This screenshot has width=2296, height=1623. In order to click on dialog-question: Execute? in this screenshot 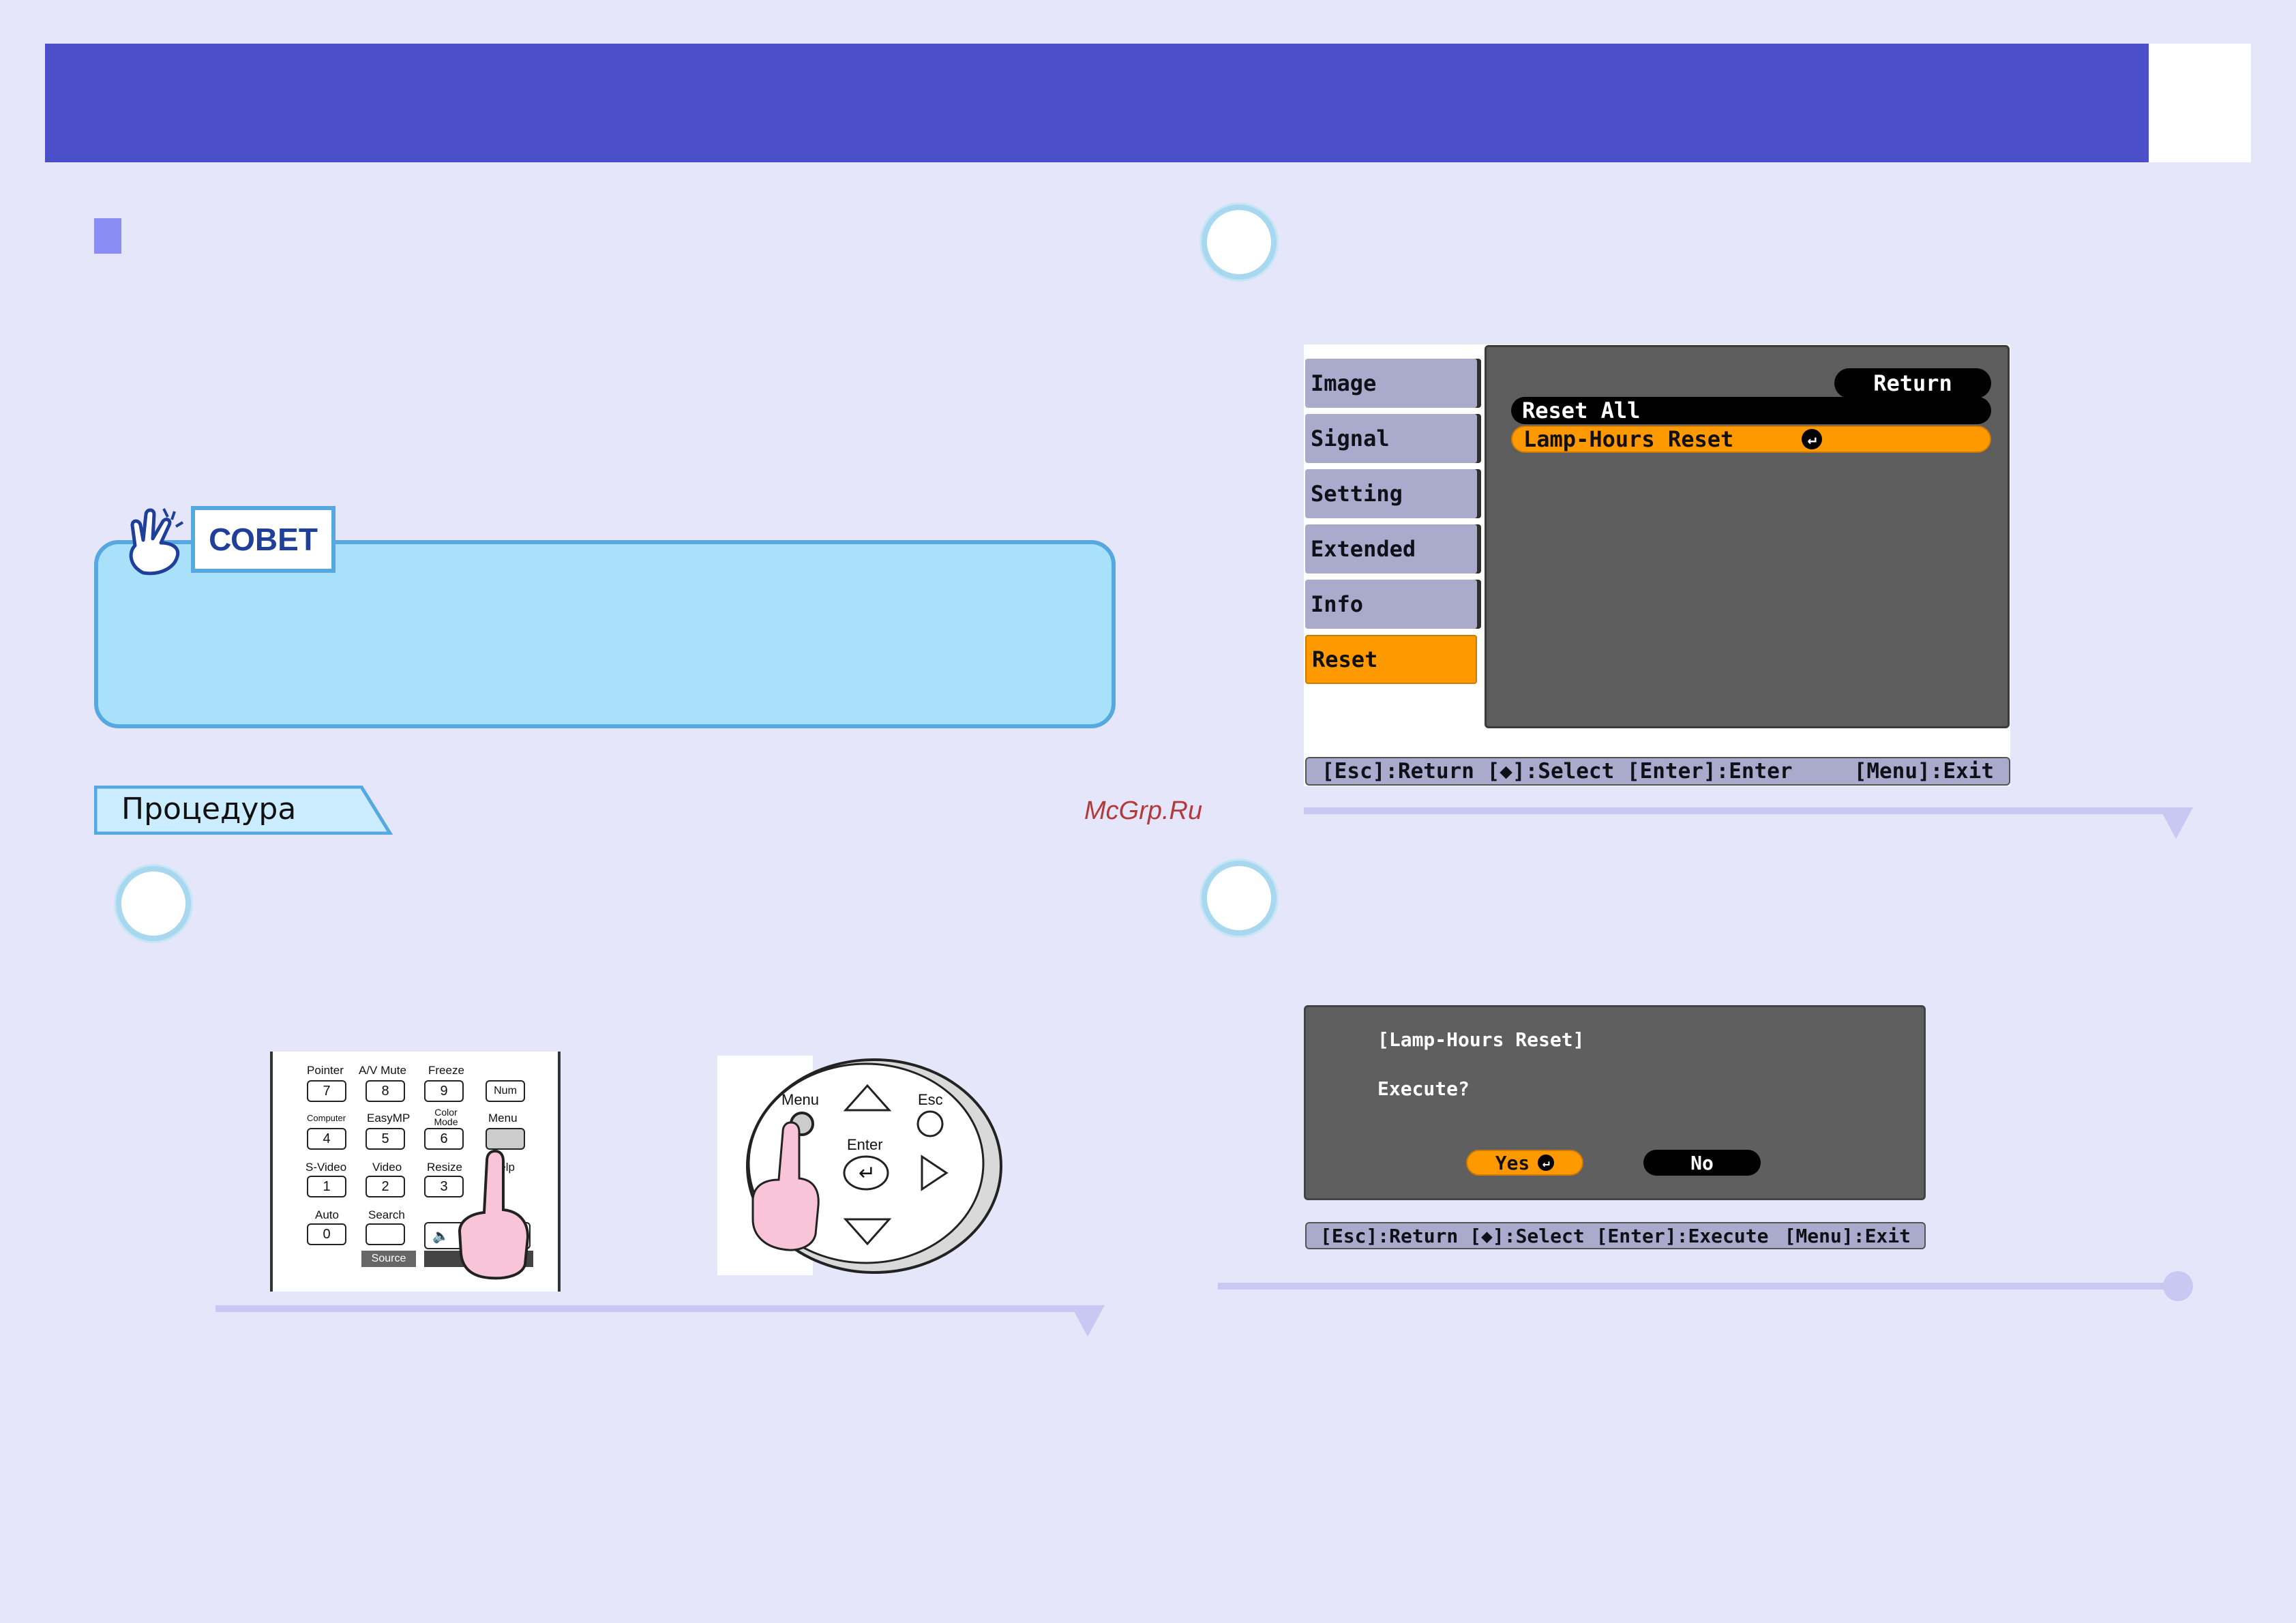, I will do `click(1423, 1088)`.